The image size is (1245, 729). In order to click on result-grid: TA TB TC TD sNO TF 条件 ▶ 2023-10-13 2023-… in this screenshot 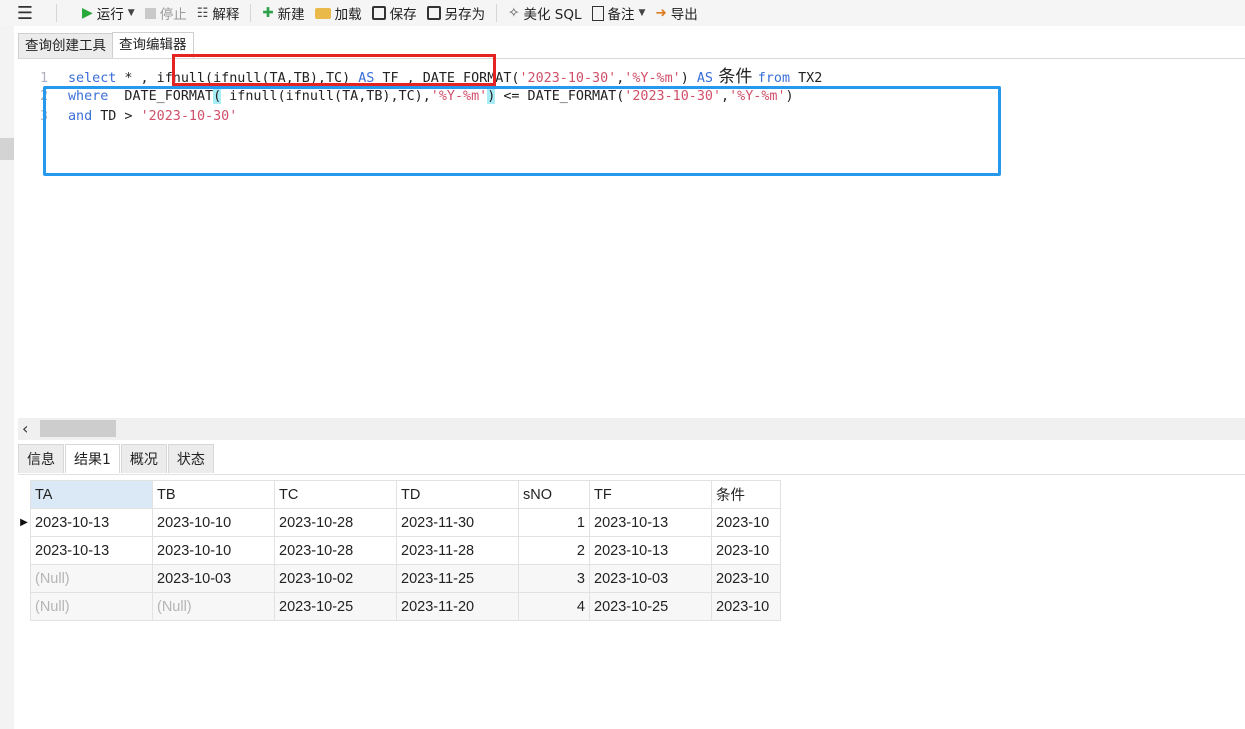, I will do `click(399, 550)`.